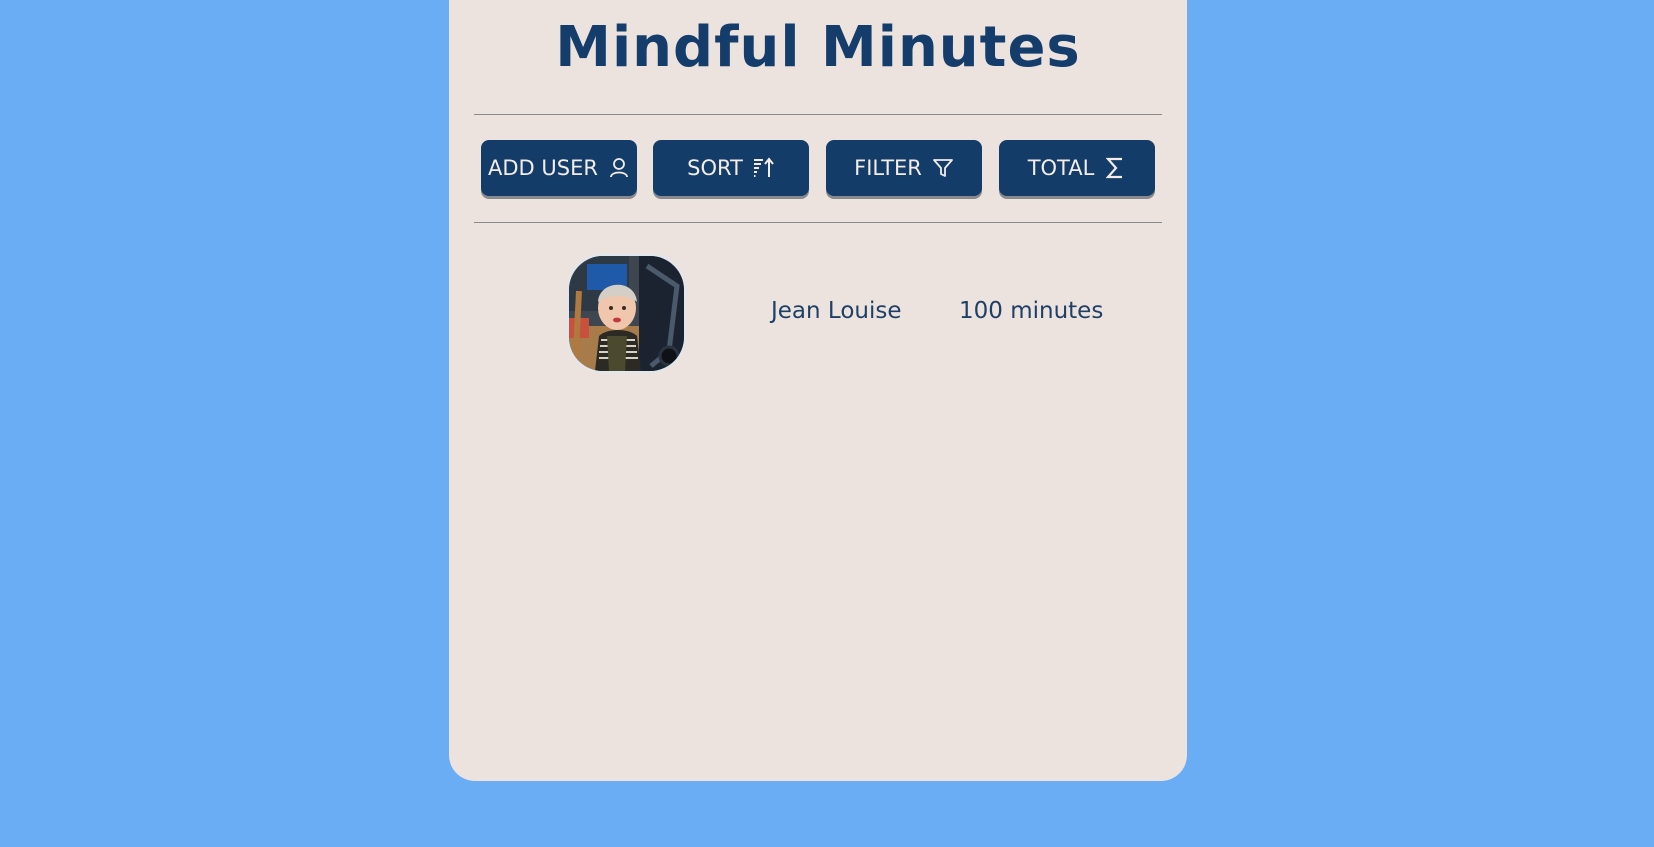 The height and width of the screenshot is (847, 1654). What do you see at coordinates (619, 168) in the screenshot?
I see `user-icon` at bounding box center [619, 168].